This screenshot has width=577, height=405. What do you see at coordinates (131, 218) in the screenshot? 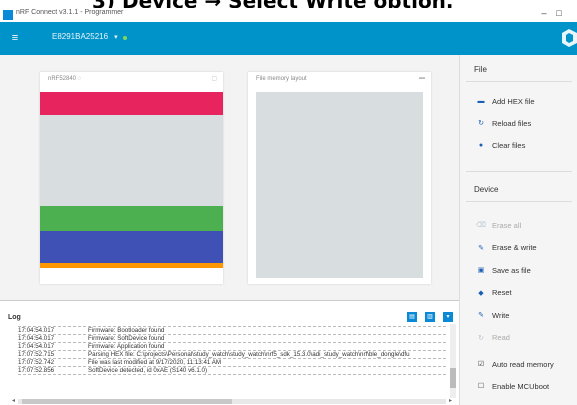
I see `memory-region-application` at bounding box center [131, 218].